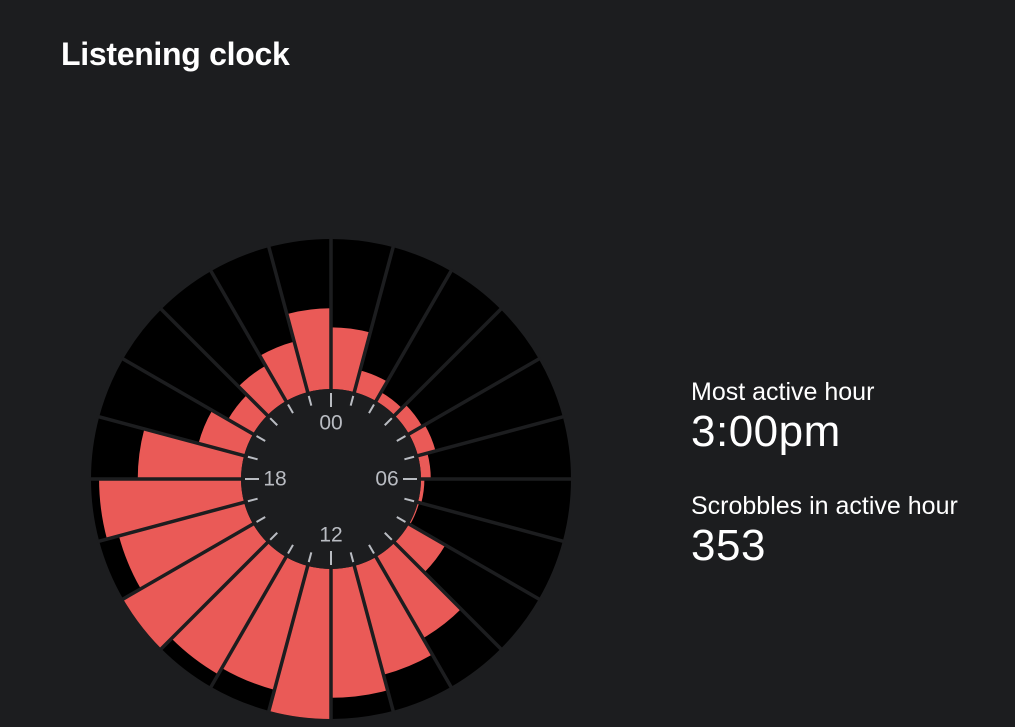 The height and width of the screenshot is (727, 1015). I want to click on hour-label-00: 00, so click(330, 423).